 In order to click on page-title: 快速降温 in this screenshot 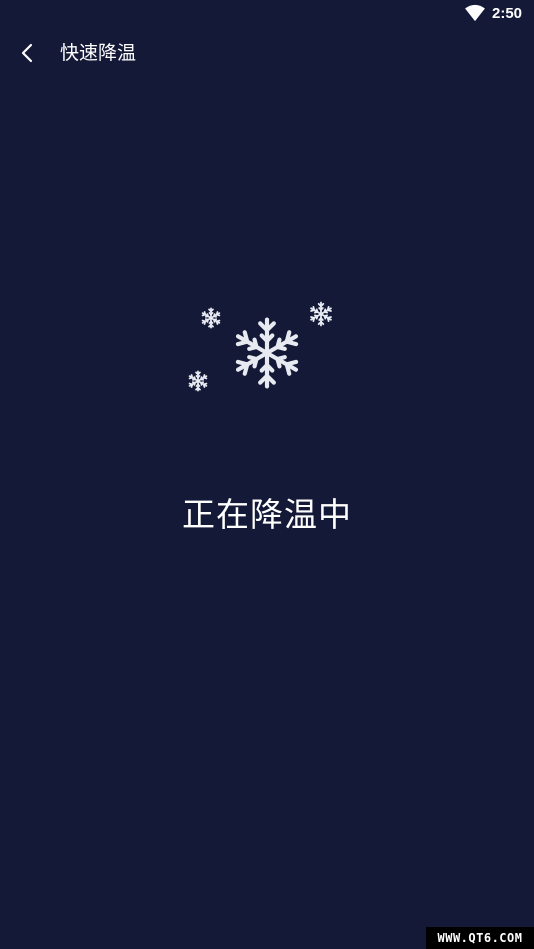, I will do `click(98, 53)`.